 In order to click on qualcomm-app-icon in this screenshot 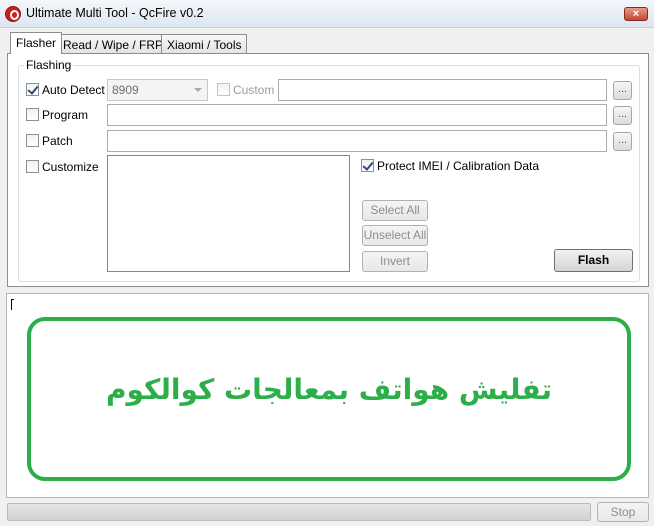, I will do `click(13, 14)`.